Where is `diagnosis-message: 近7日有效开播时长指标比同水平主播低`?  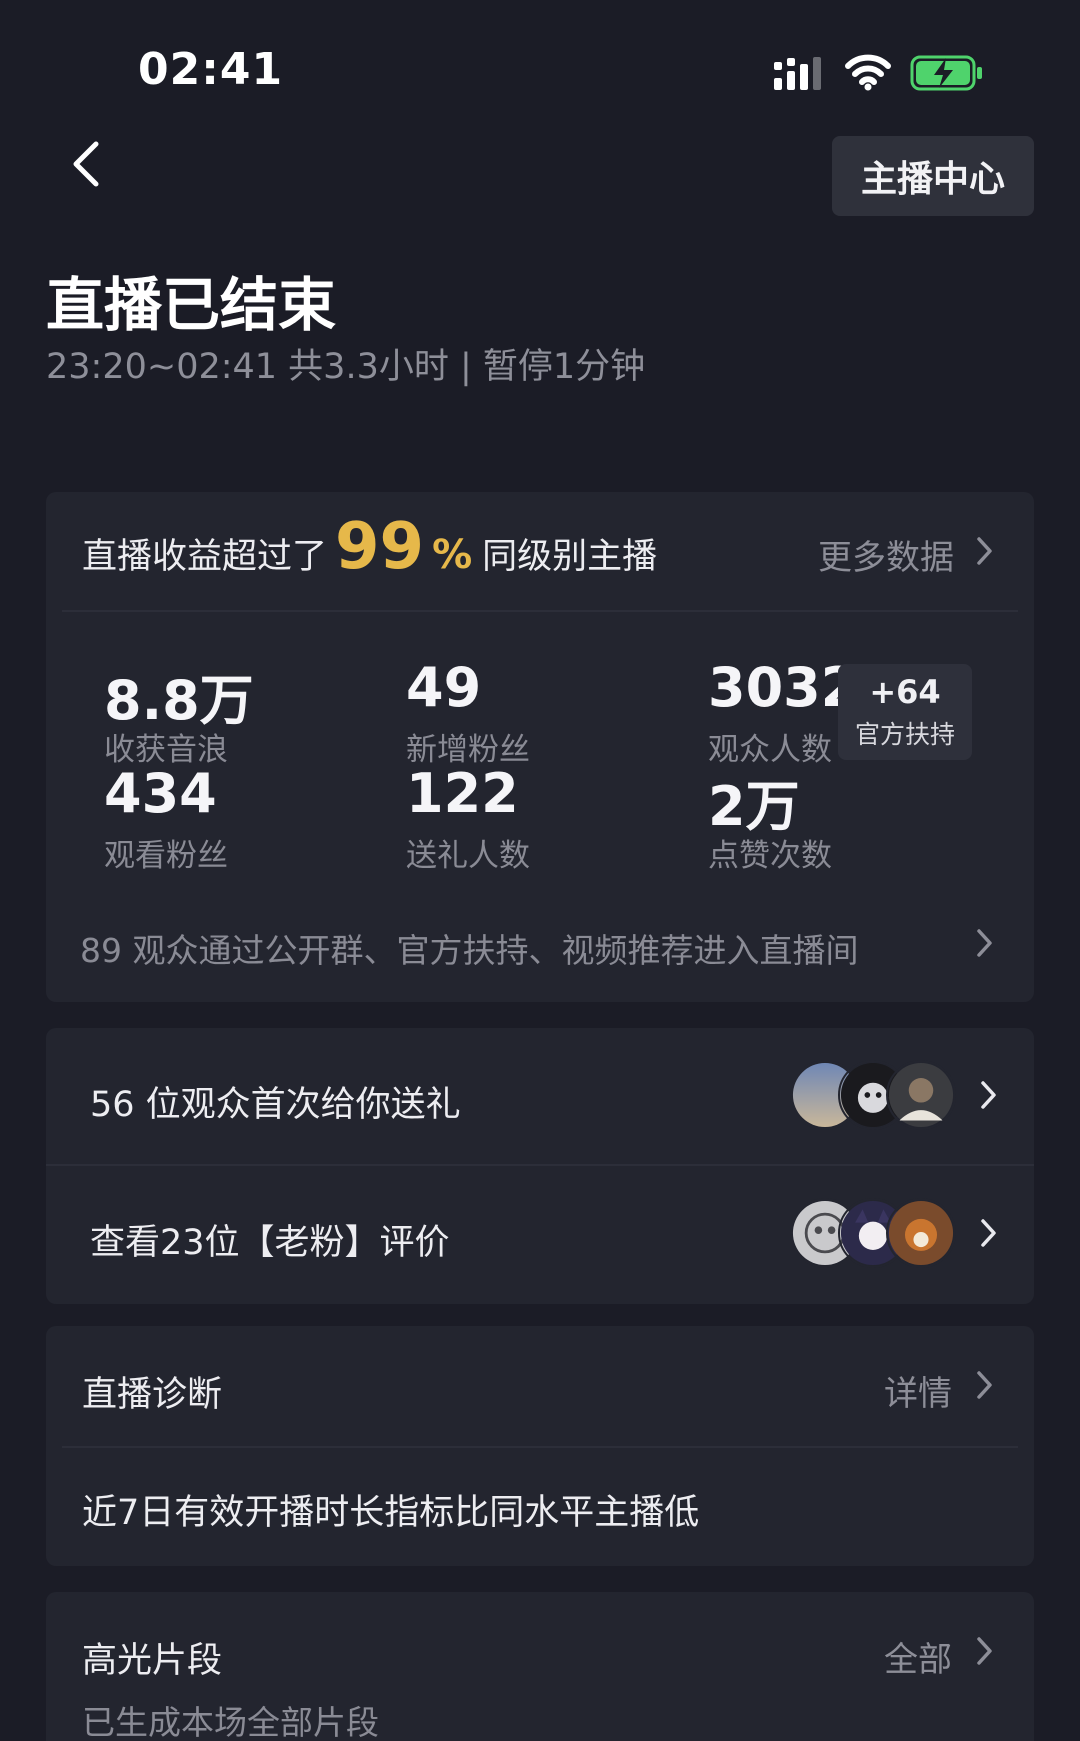
diagnosis-message: 近7日有效开播时长指标比同水平主播低 is located at coordinates (391, 1513).